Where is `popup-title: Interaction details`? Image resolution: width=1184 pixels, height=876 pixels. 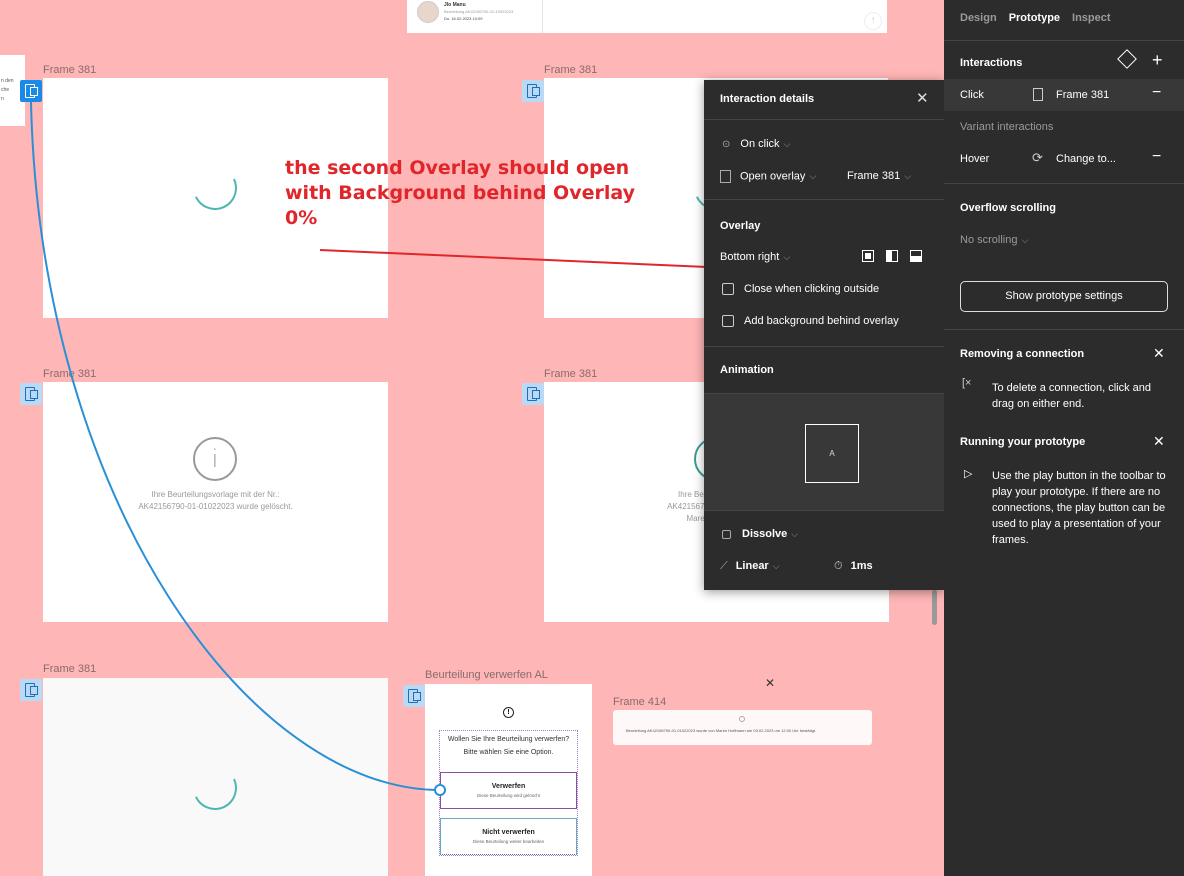
popup-title: Interaction details is located at coordinates (767, 99).